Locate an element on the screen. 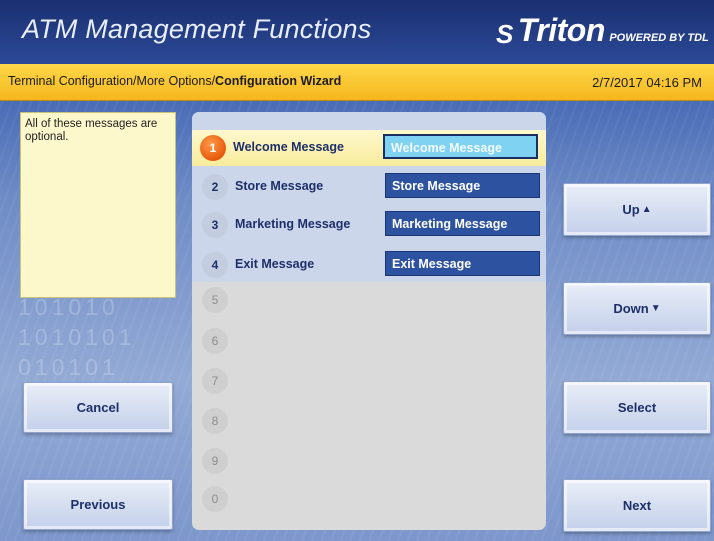 The image size is (714, 541). item-label: Marketing Message is located at coordinates (293, 224).